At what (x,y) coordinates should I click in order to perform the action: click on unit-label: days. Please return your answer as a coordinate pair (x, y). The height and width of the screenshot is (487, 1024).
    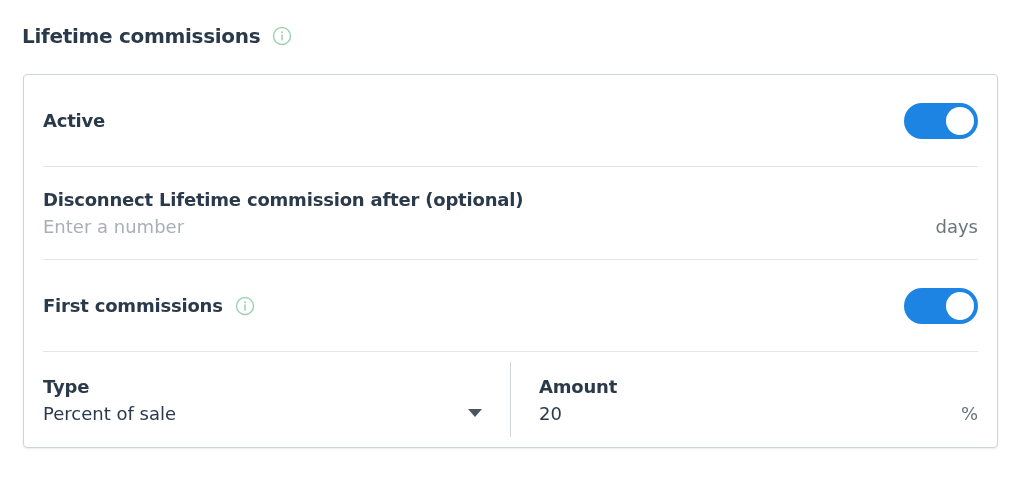
    Looking at the image, I should click on (956, 226).